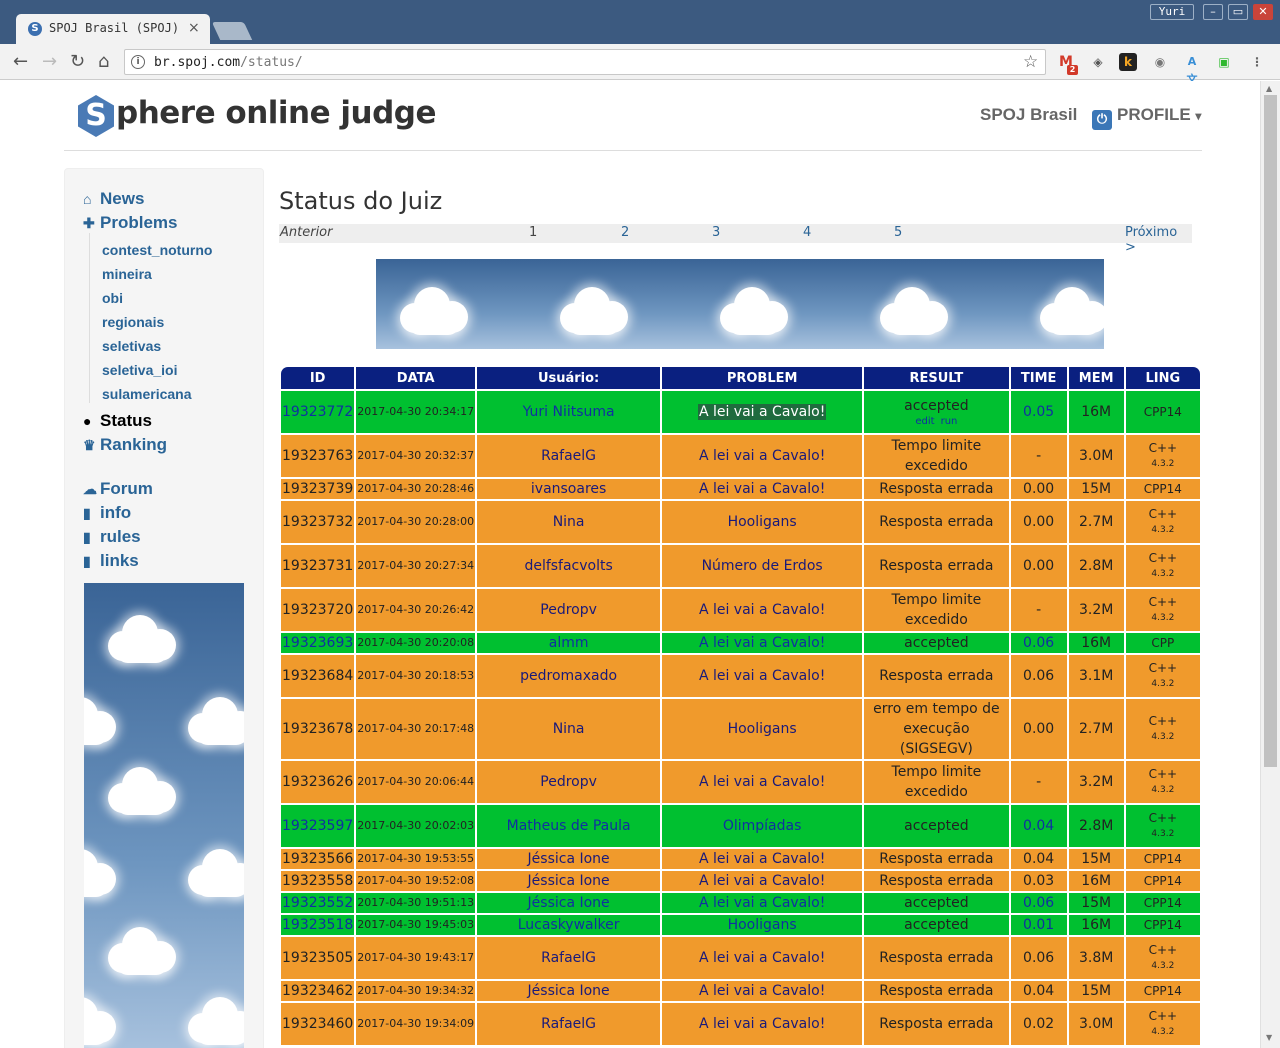 This screenshot has height=1048, width=1280. I want to click on minimize-icon: –, so click(1213, 12).